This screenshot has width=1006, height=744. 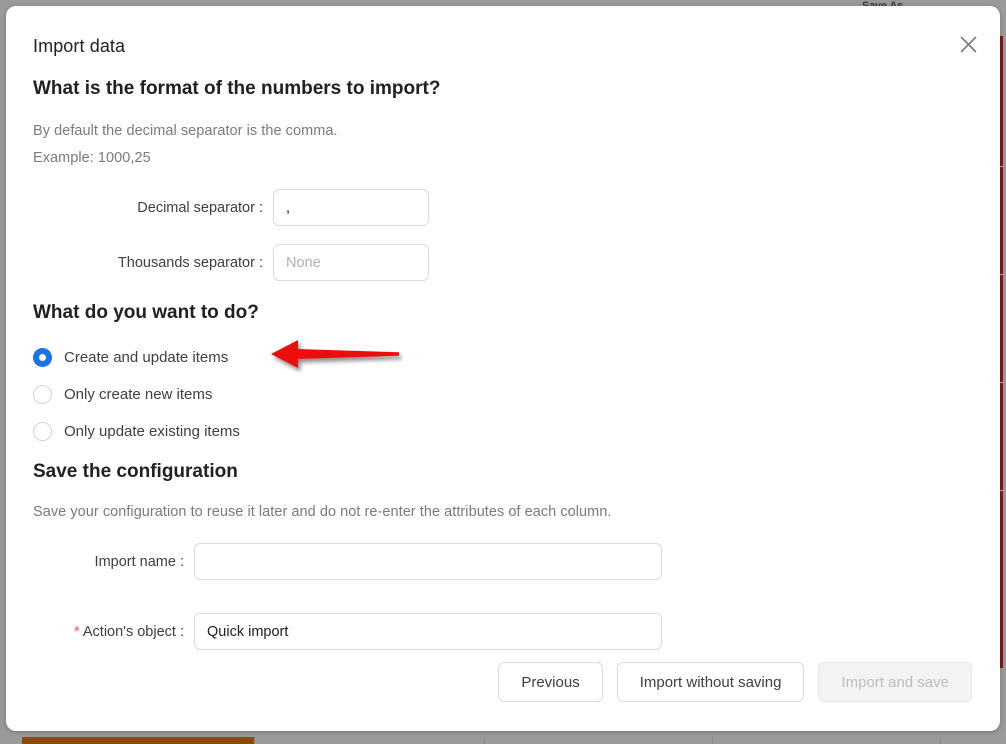 I want to click on required-asterisk-icon: *, so click(x=77, y=631).